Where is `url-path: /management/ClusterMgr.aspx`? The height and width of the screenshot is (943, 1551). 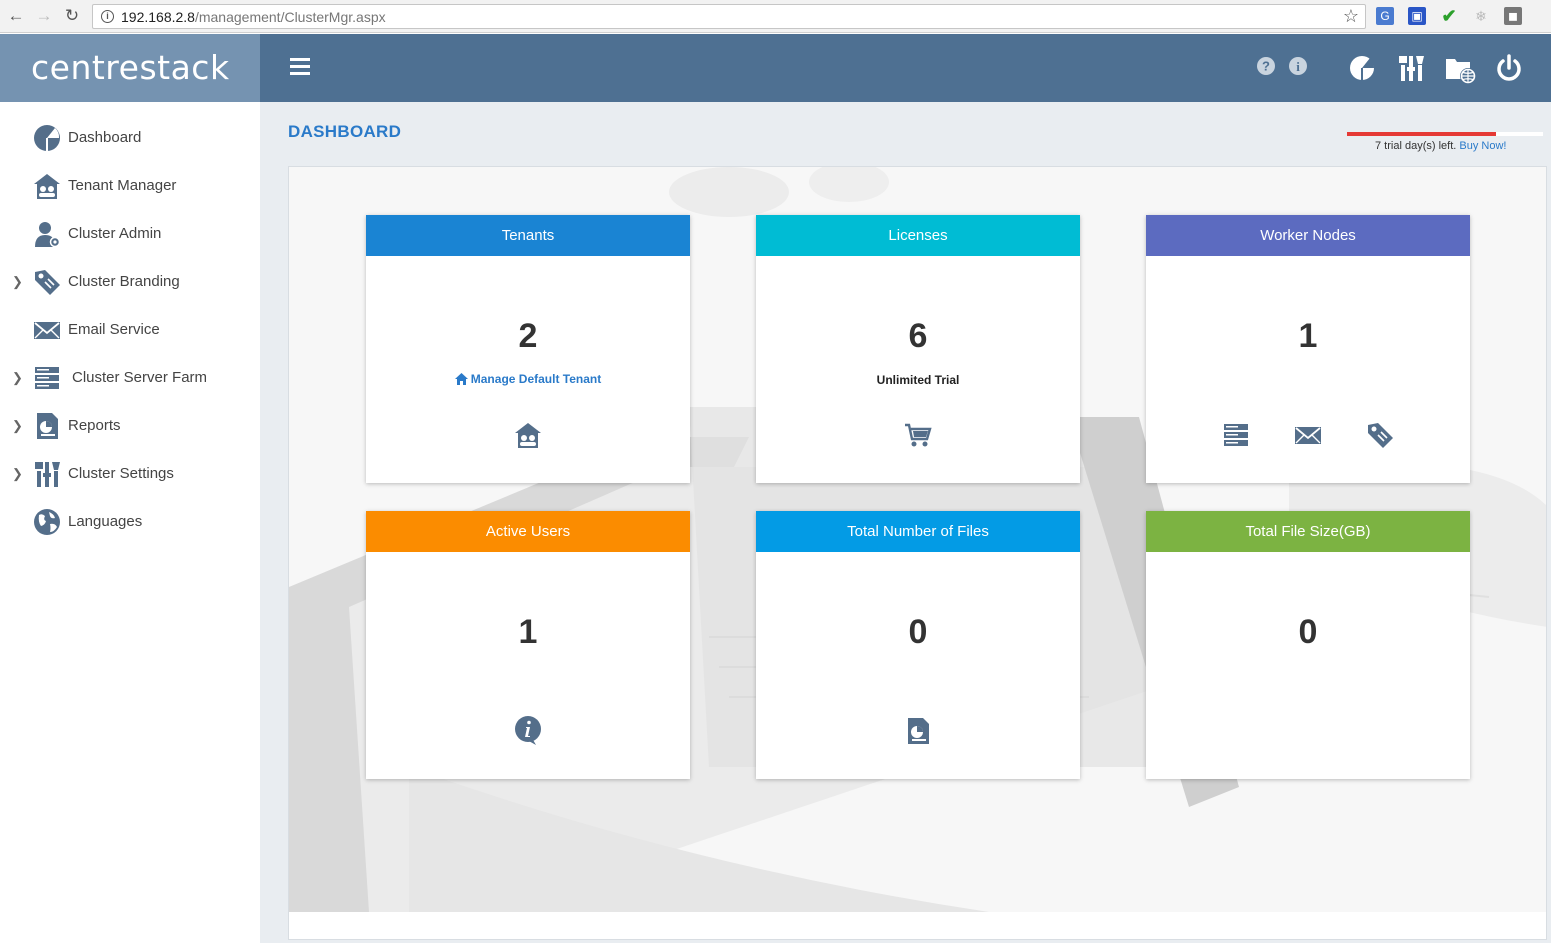
url-path: /management/ClusterMgr.aspx is located at coordinates (290, 17).